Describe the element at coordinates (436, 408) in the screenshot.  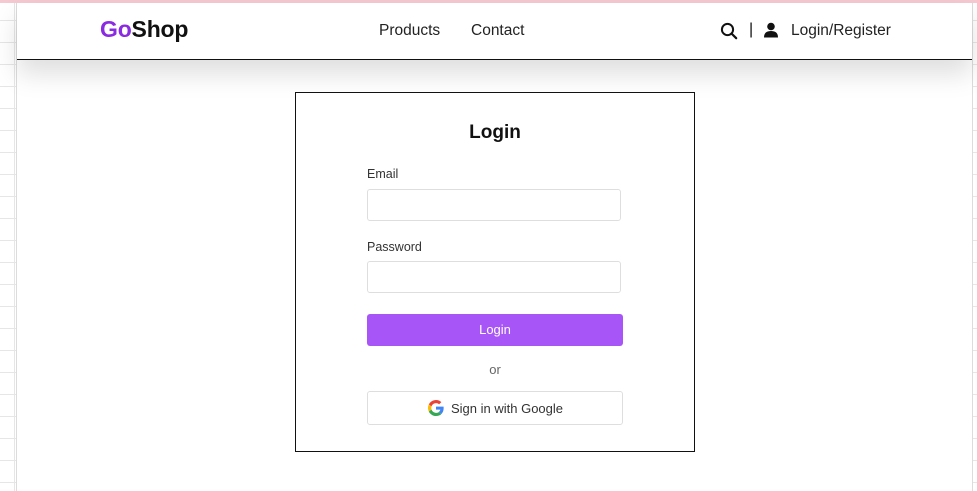
I see `google-icon` at that location.